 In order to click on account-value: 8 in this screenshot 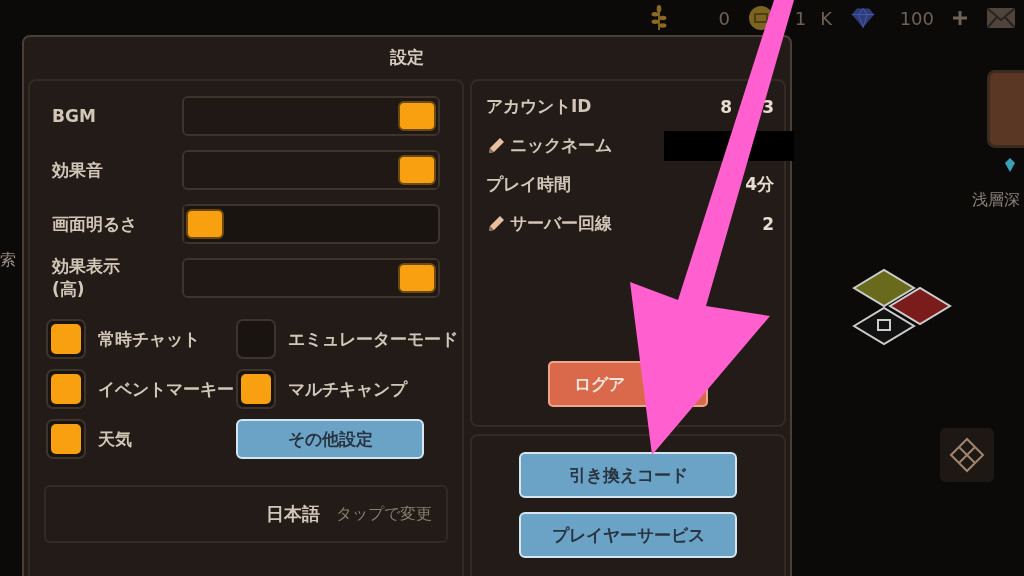, I will do `click(726, 106)`.